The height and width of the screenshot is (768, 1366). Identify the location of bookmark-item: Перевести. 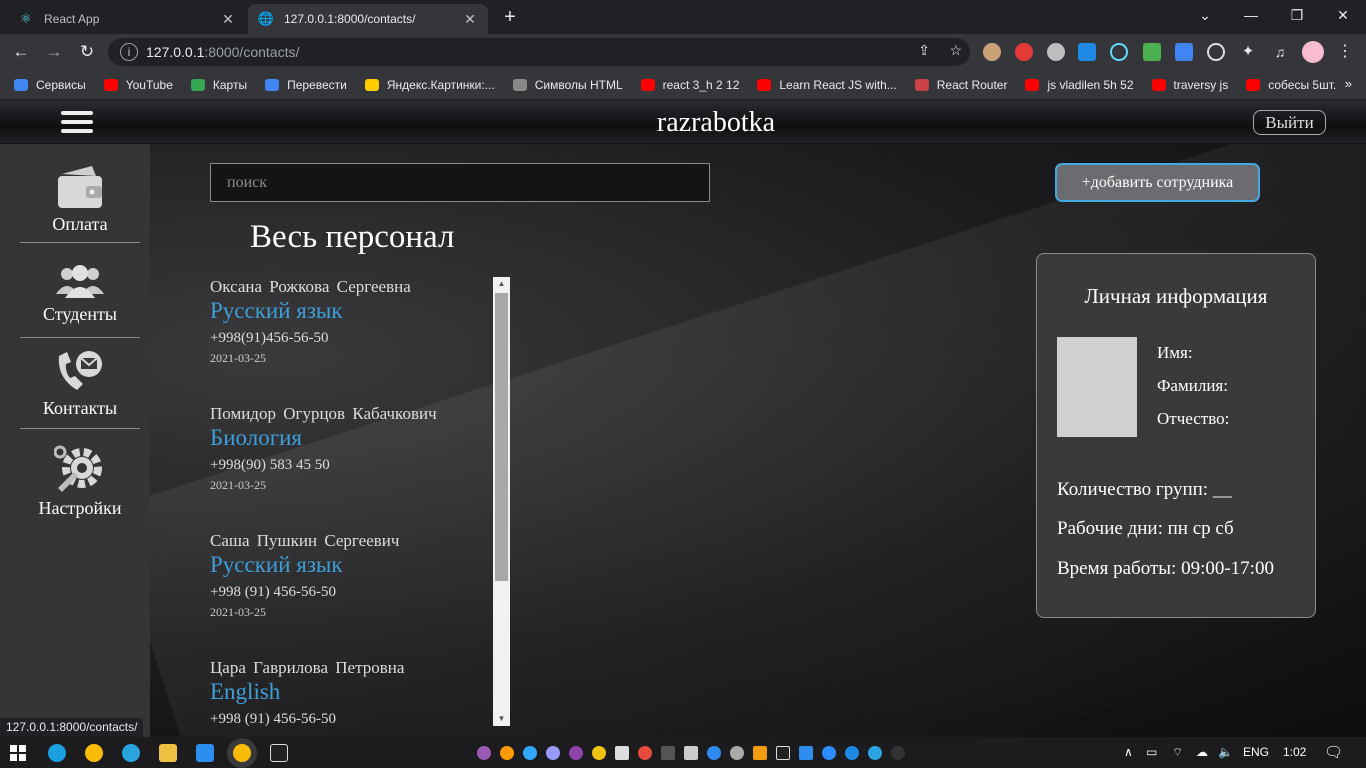
(306, 85).